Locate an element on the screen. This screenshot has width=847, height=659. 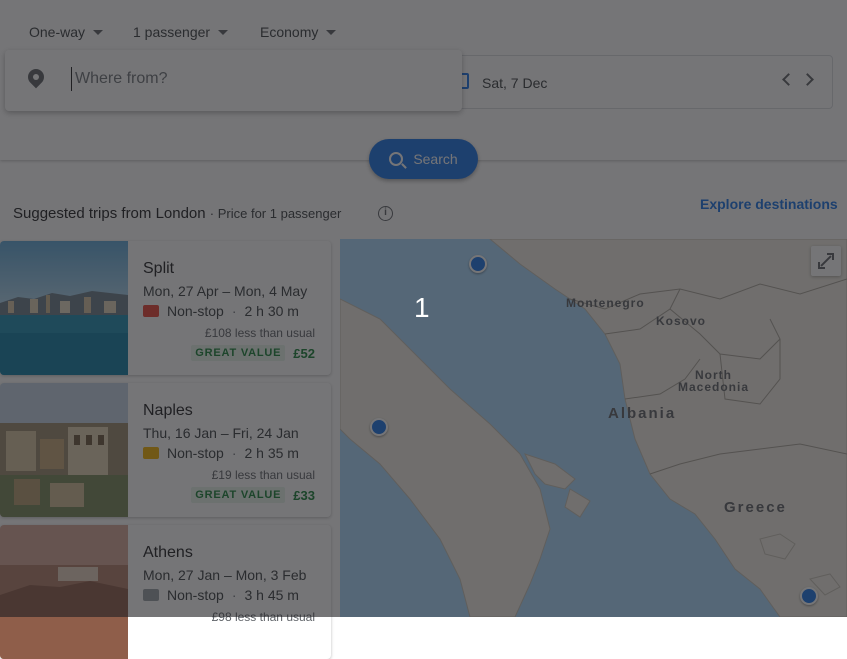
location-pin-icon is located at coordinates (36, 77).